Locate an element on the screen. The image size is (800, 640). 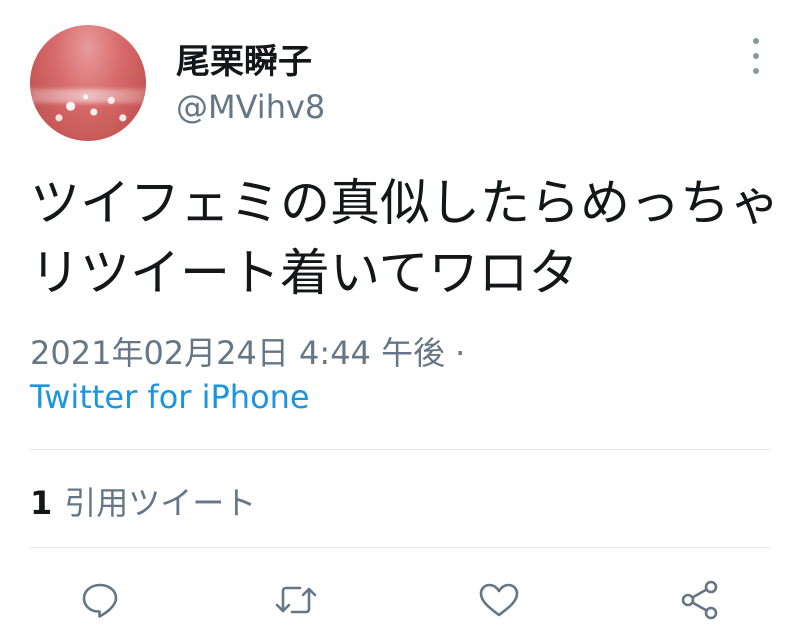
avatar is located at coordinates (88, 83).